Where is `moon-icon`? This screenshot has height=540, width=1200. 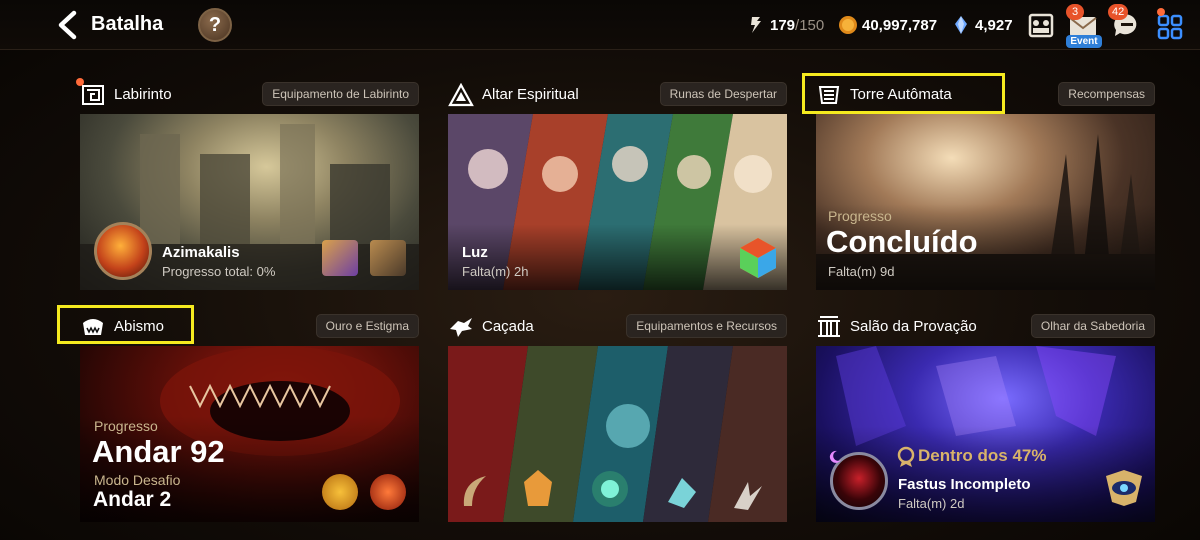
moon-icon is located at coordinates (835, 456).